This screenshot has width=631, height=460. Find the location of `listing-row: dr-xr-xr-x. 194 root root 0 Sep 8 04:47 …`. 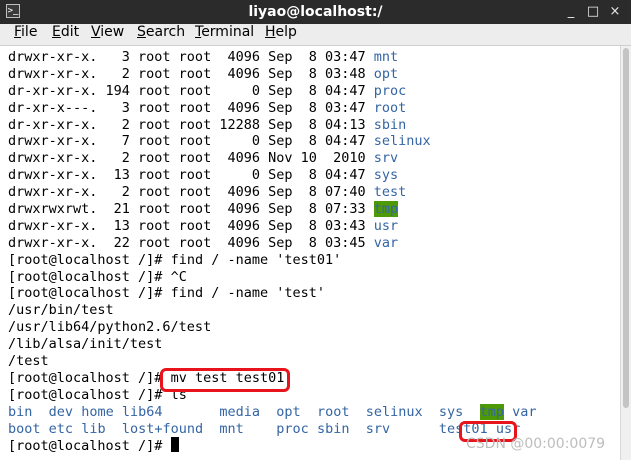

listing-row: dr-xr-xr-x. 194 root root 0 Sep 8 04:47 … is located at coordinates (272, 91).